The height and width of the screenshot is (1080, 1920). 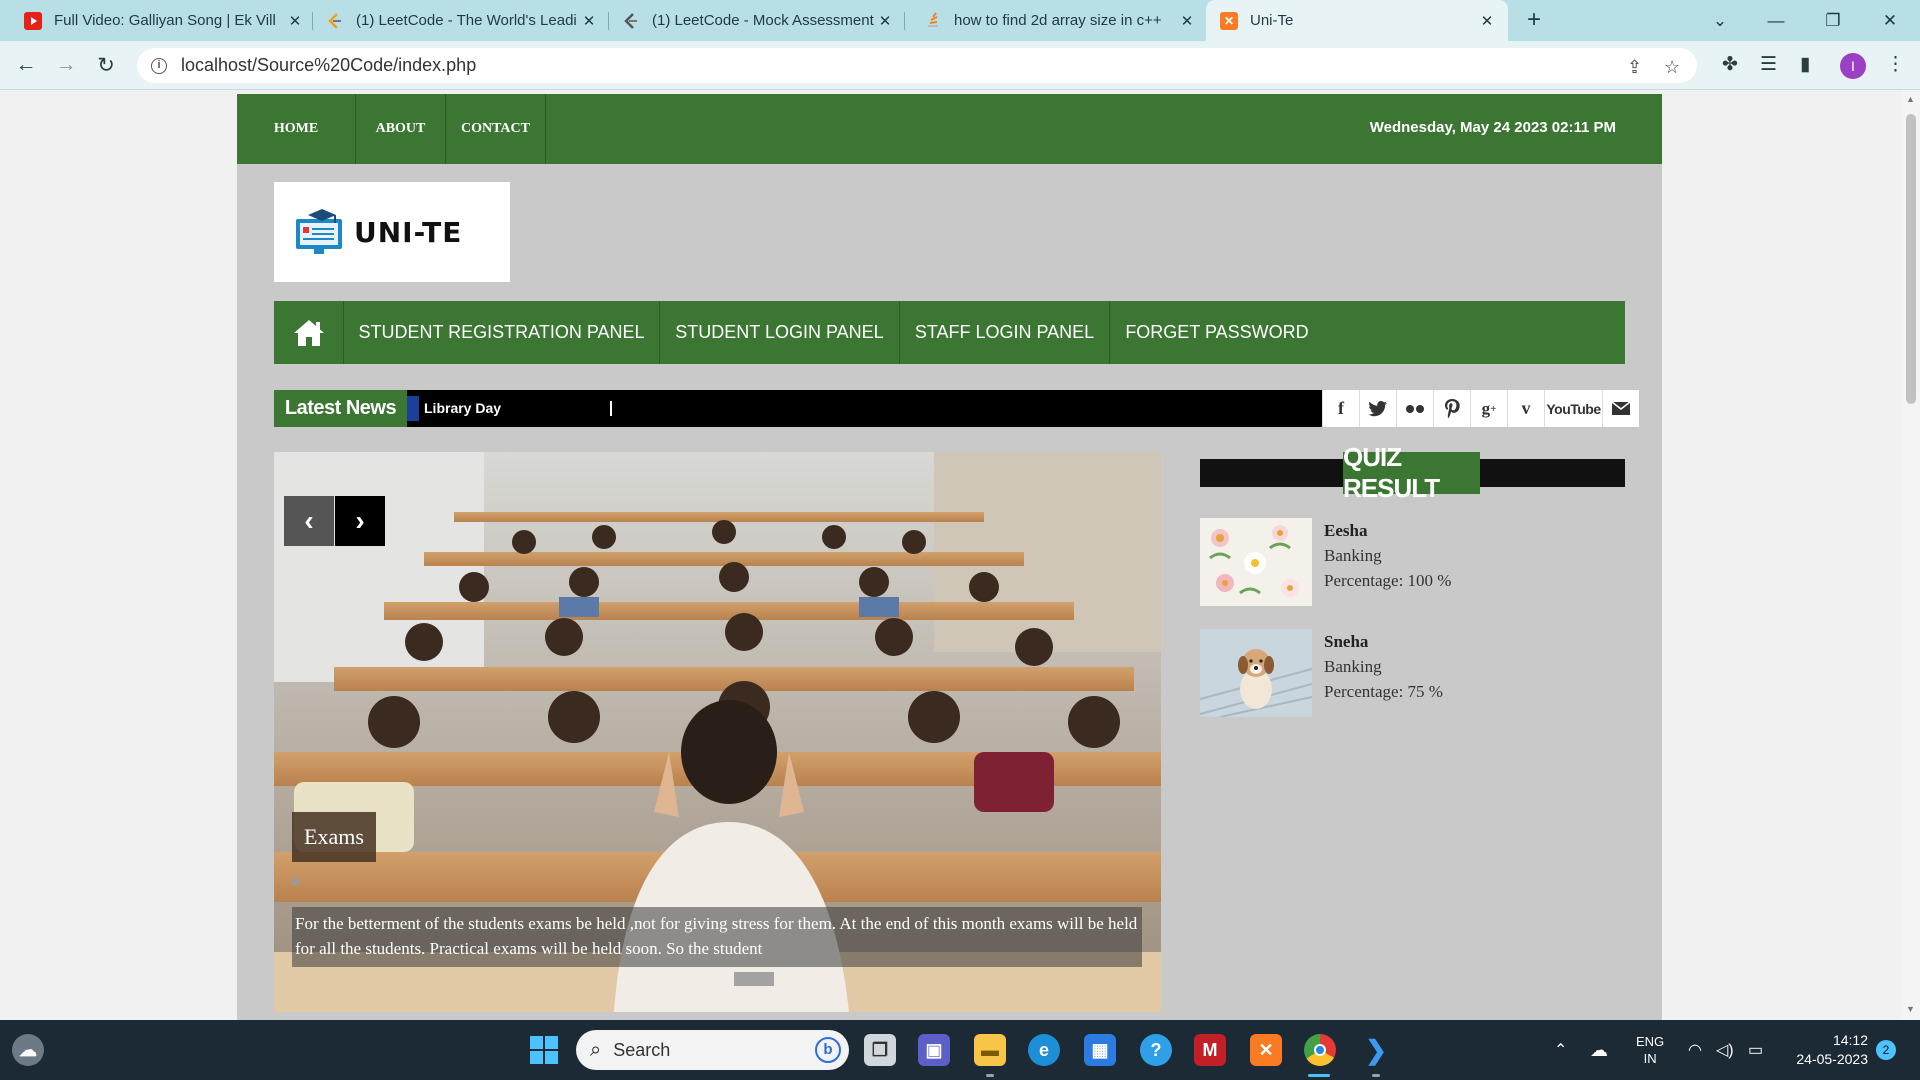 What do you see at coordinates (917, 65) in the screenshot?
I see `address-bar: i localhost/Source%20Code/index.php ⇪ ☆` at bounding box center [917, 65].